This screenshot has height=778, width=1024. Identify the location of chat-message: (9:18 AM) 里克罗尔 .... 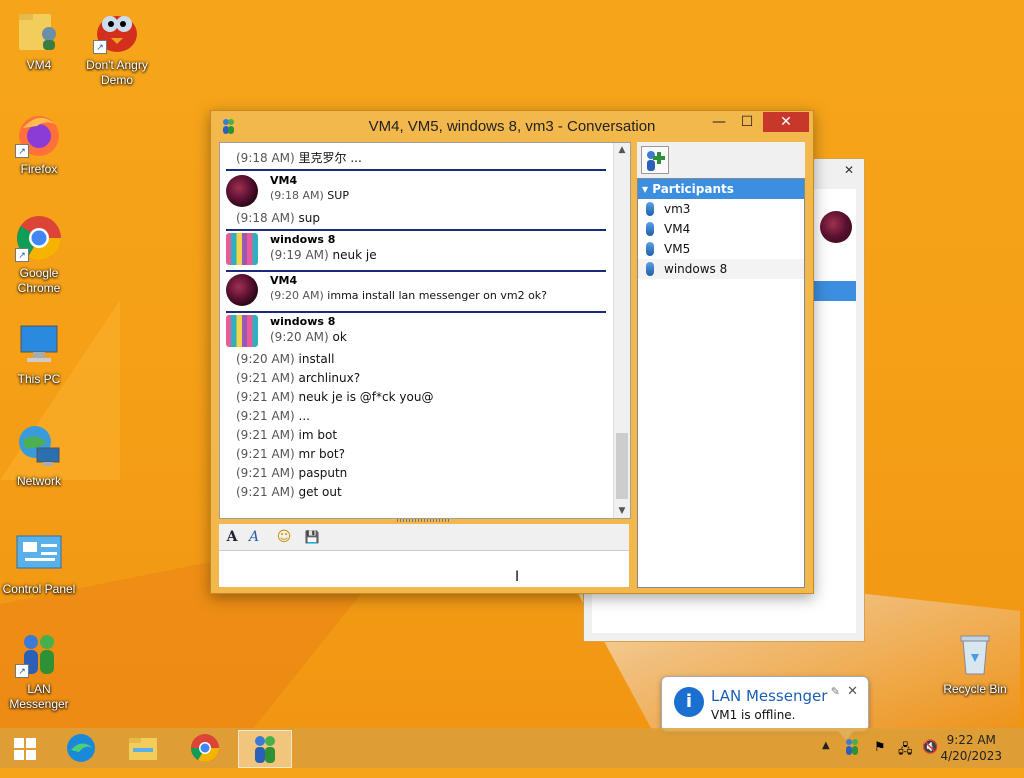
(299, 157).